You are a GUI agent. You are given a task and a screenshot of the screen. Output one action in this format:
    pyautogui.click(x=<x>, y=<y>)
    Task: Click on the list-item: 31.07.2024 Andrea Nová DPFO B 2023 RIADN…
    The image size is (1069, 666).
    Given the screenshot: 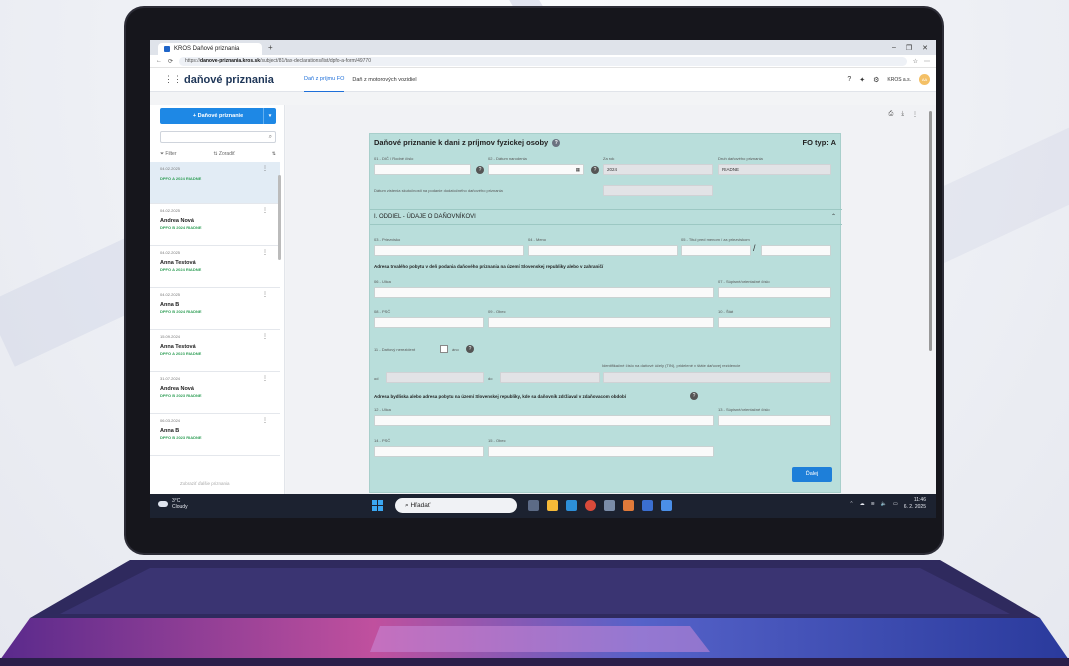 What is the action you would take?
    pyautogui.click(x=215, y=393)
    